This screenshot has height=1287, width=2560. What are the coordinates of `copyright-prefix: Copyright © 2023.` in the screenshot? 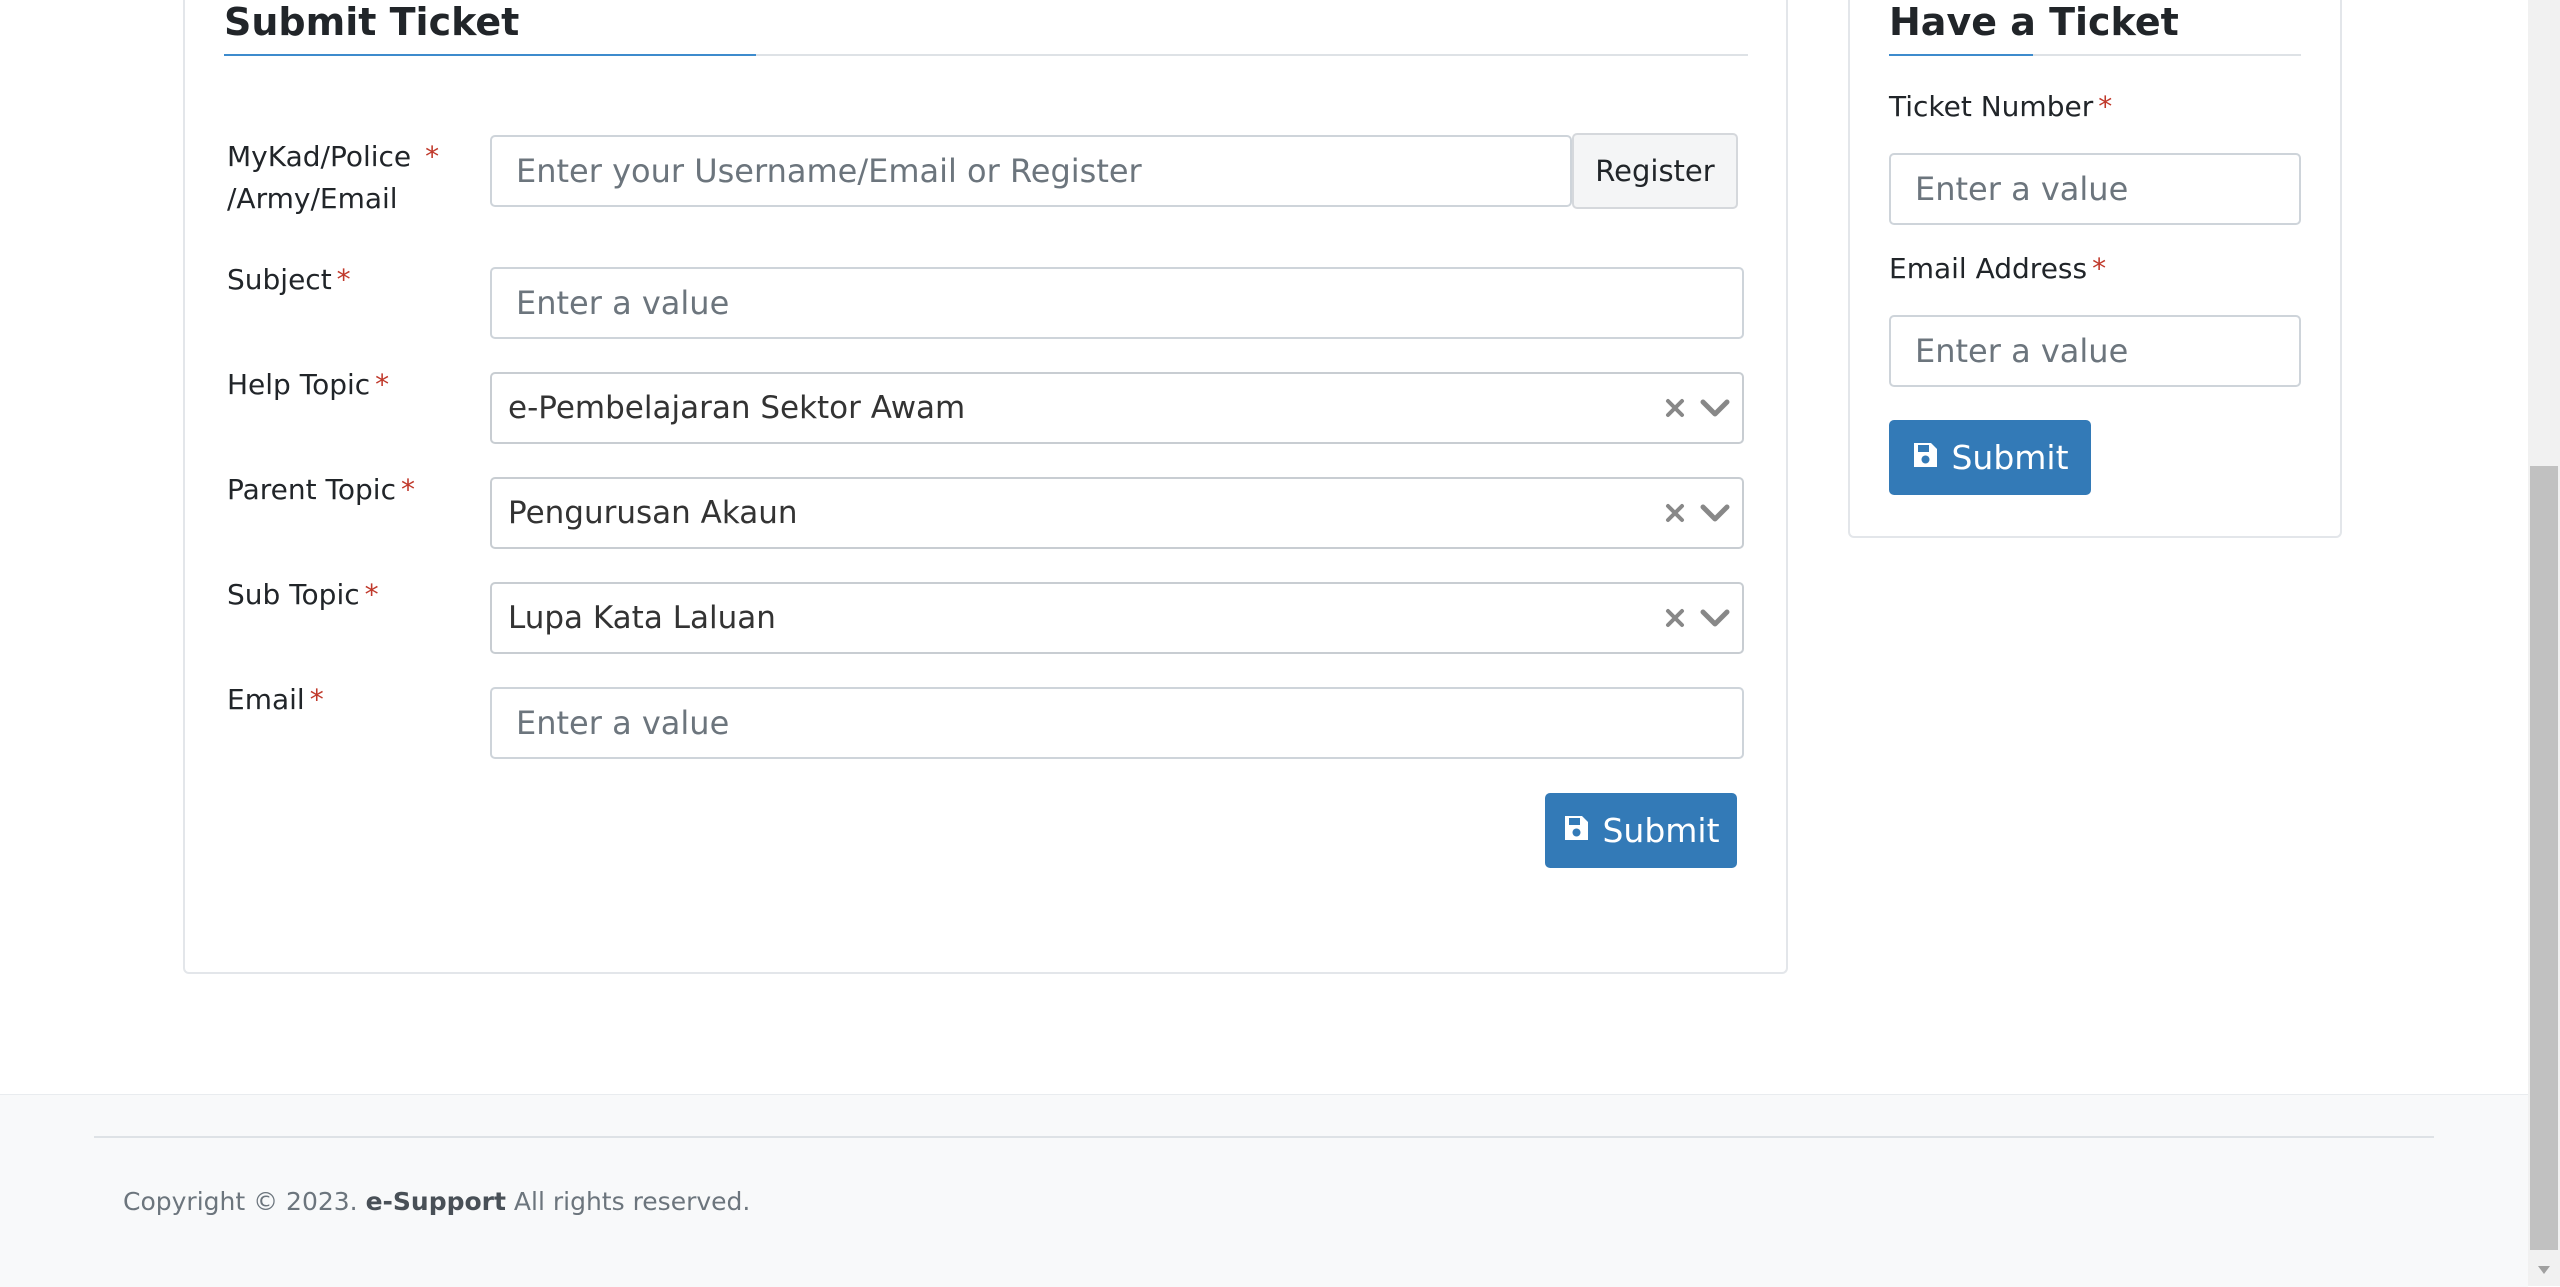 It's located at (240, 1201).